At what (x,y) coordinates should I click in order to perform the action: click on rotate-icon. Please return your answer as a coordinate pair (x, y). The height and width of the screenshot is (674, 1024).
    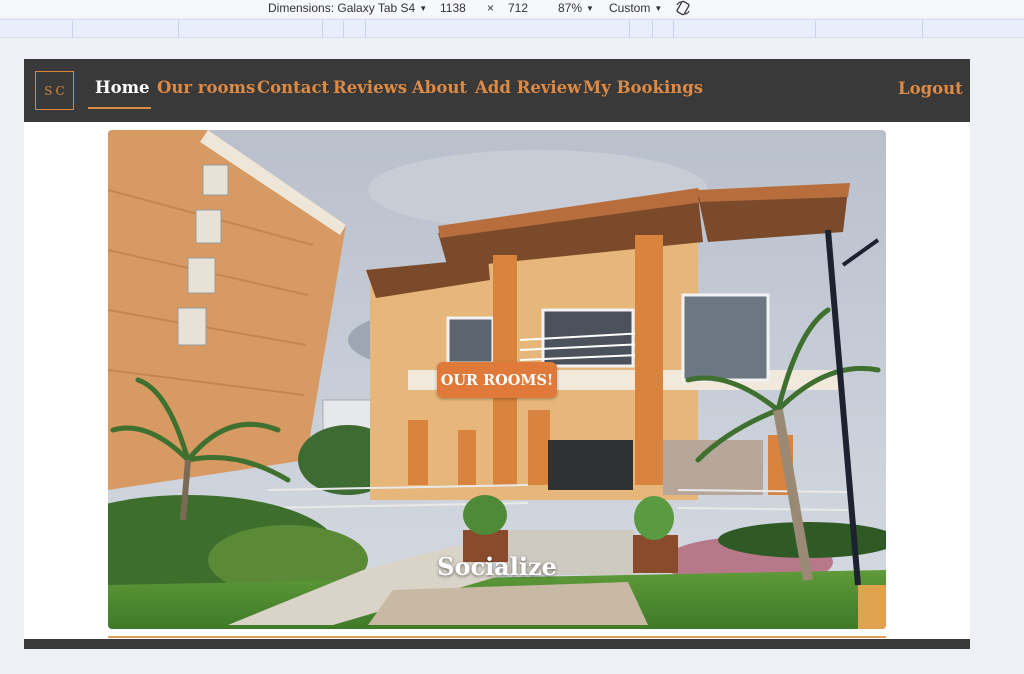
    Looking at the image, I should click on (683, 9).